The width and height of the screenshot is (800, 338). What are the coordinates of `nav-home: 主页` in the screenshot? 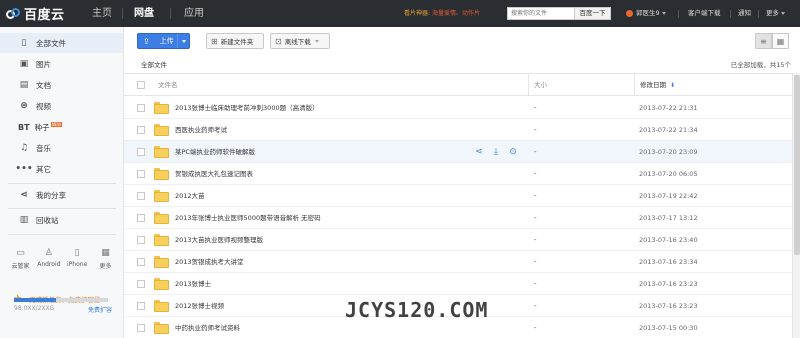 It's located at (102, 13).